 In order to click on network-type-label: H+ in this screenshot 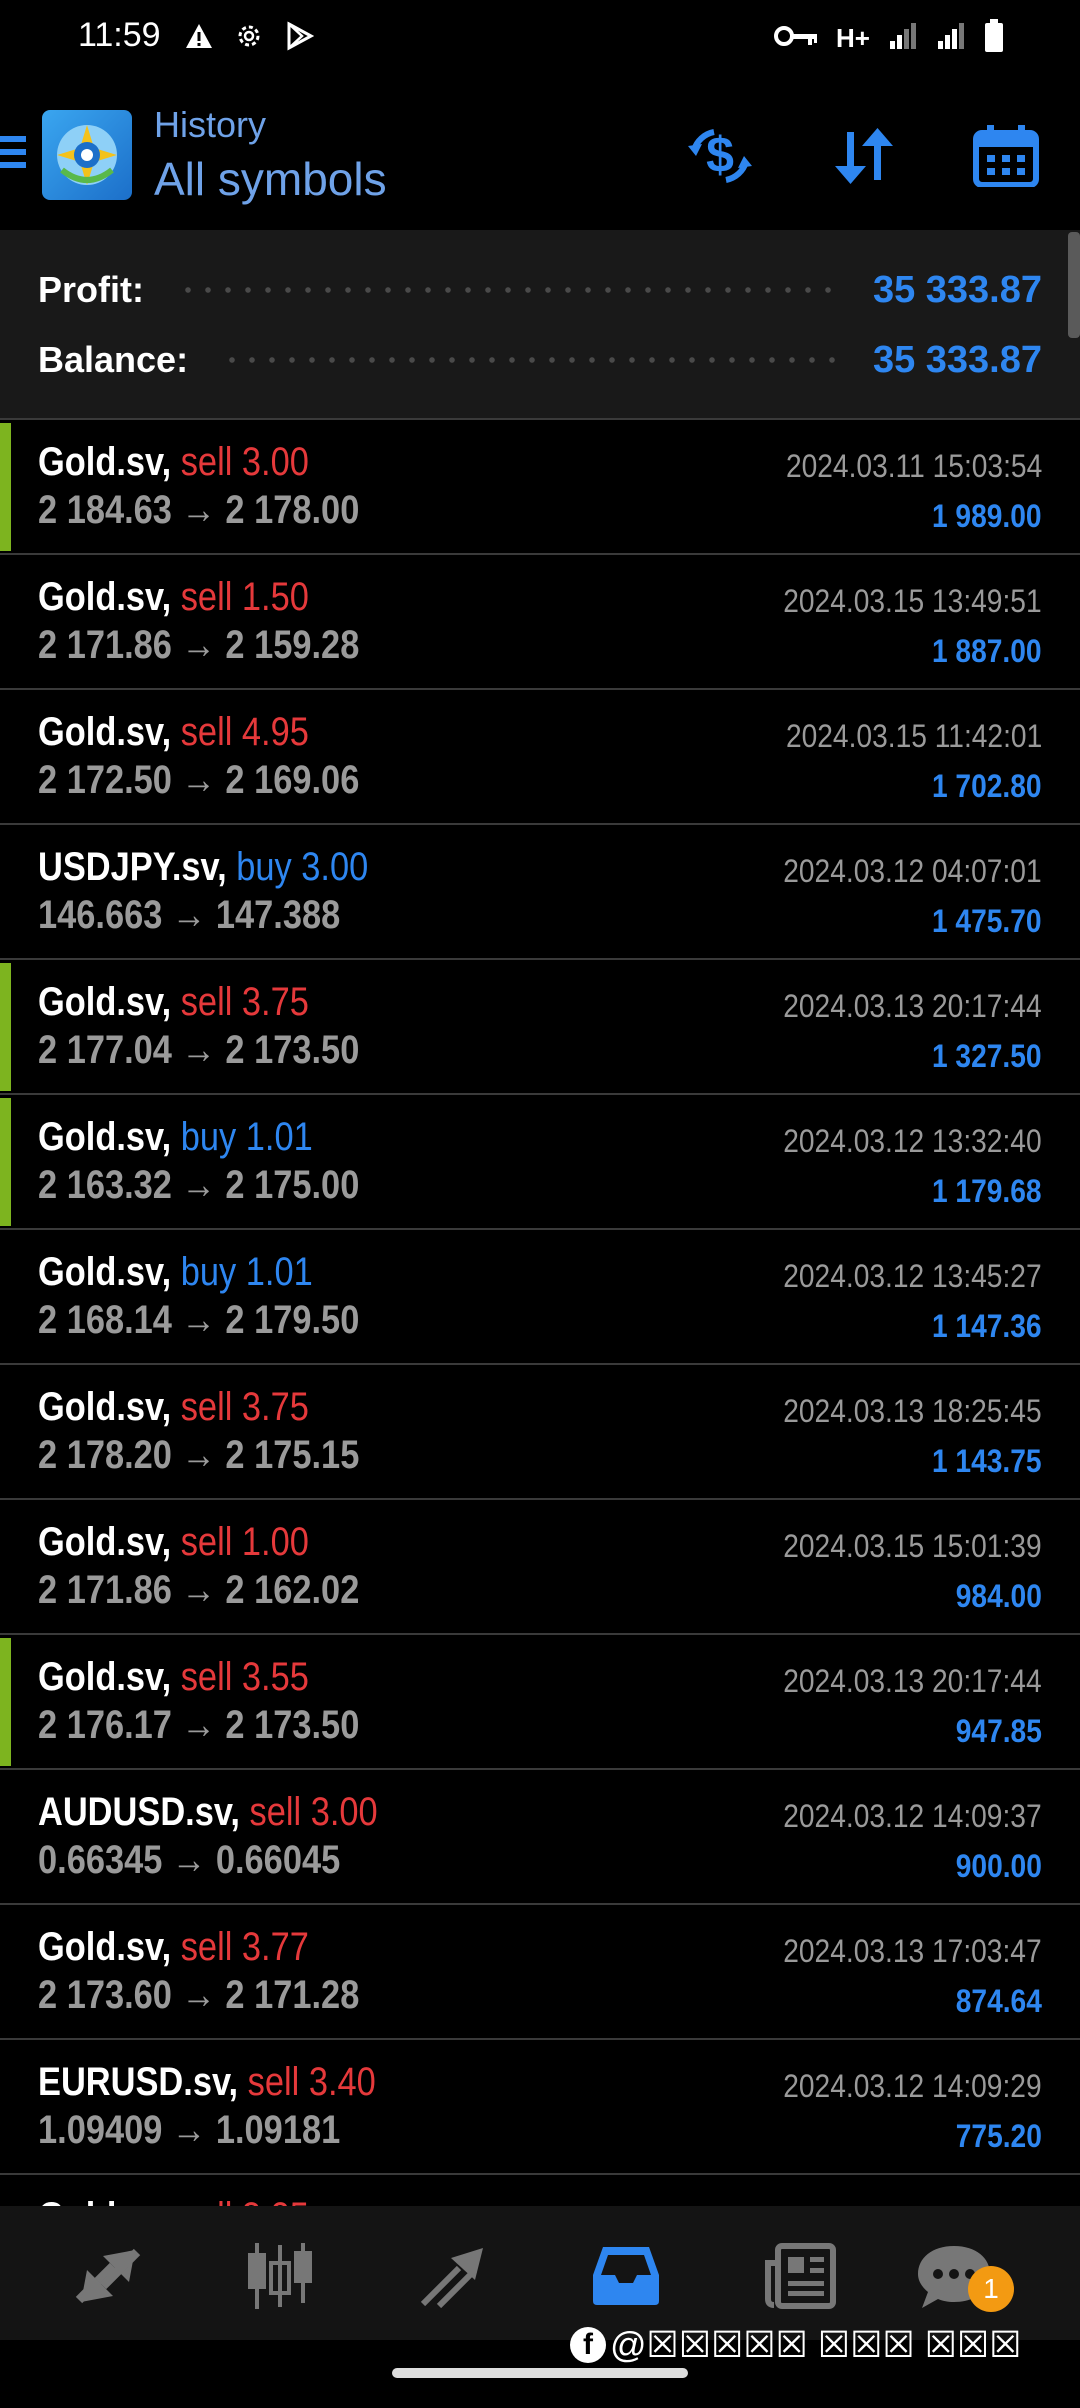, I will do `click(853, 37)`.